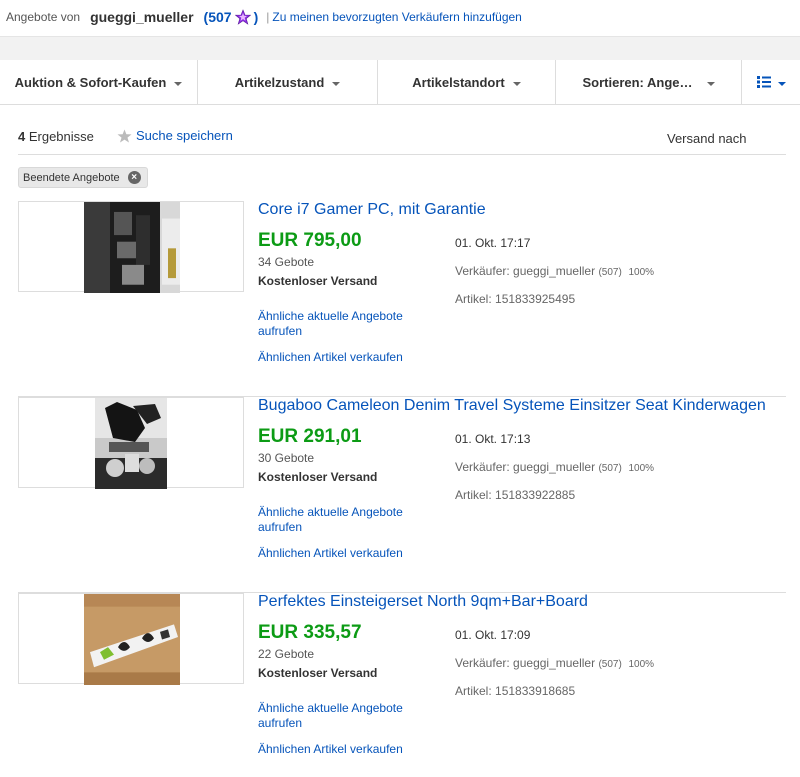 This screenshot has width=800, height=777. I want to click on item-bids: 30 Gebote, so click(286, 458).